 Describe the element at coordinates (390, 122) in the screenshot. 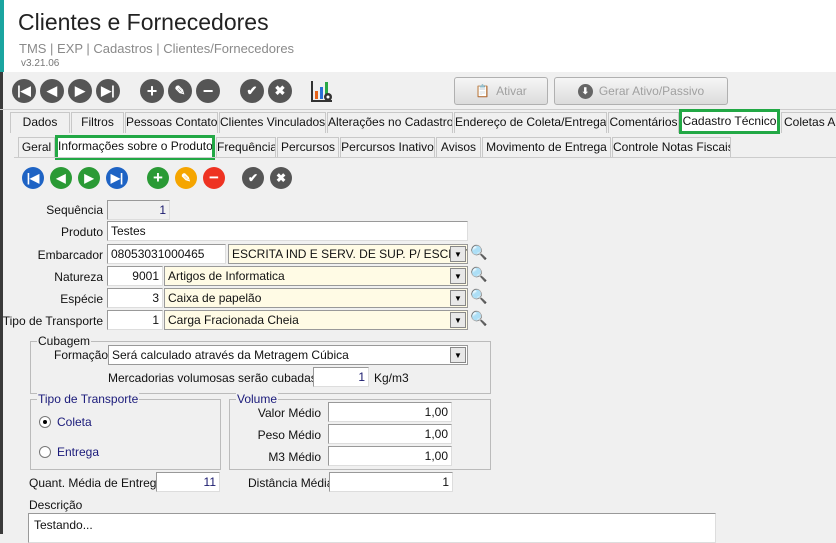

I see `tab-alteracoes-cadastro: Alterações no Cadastro` at that location.